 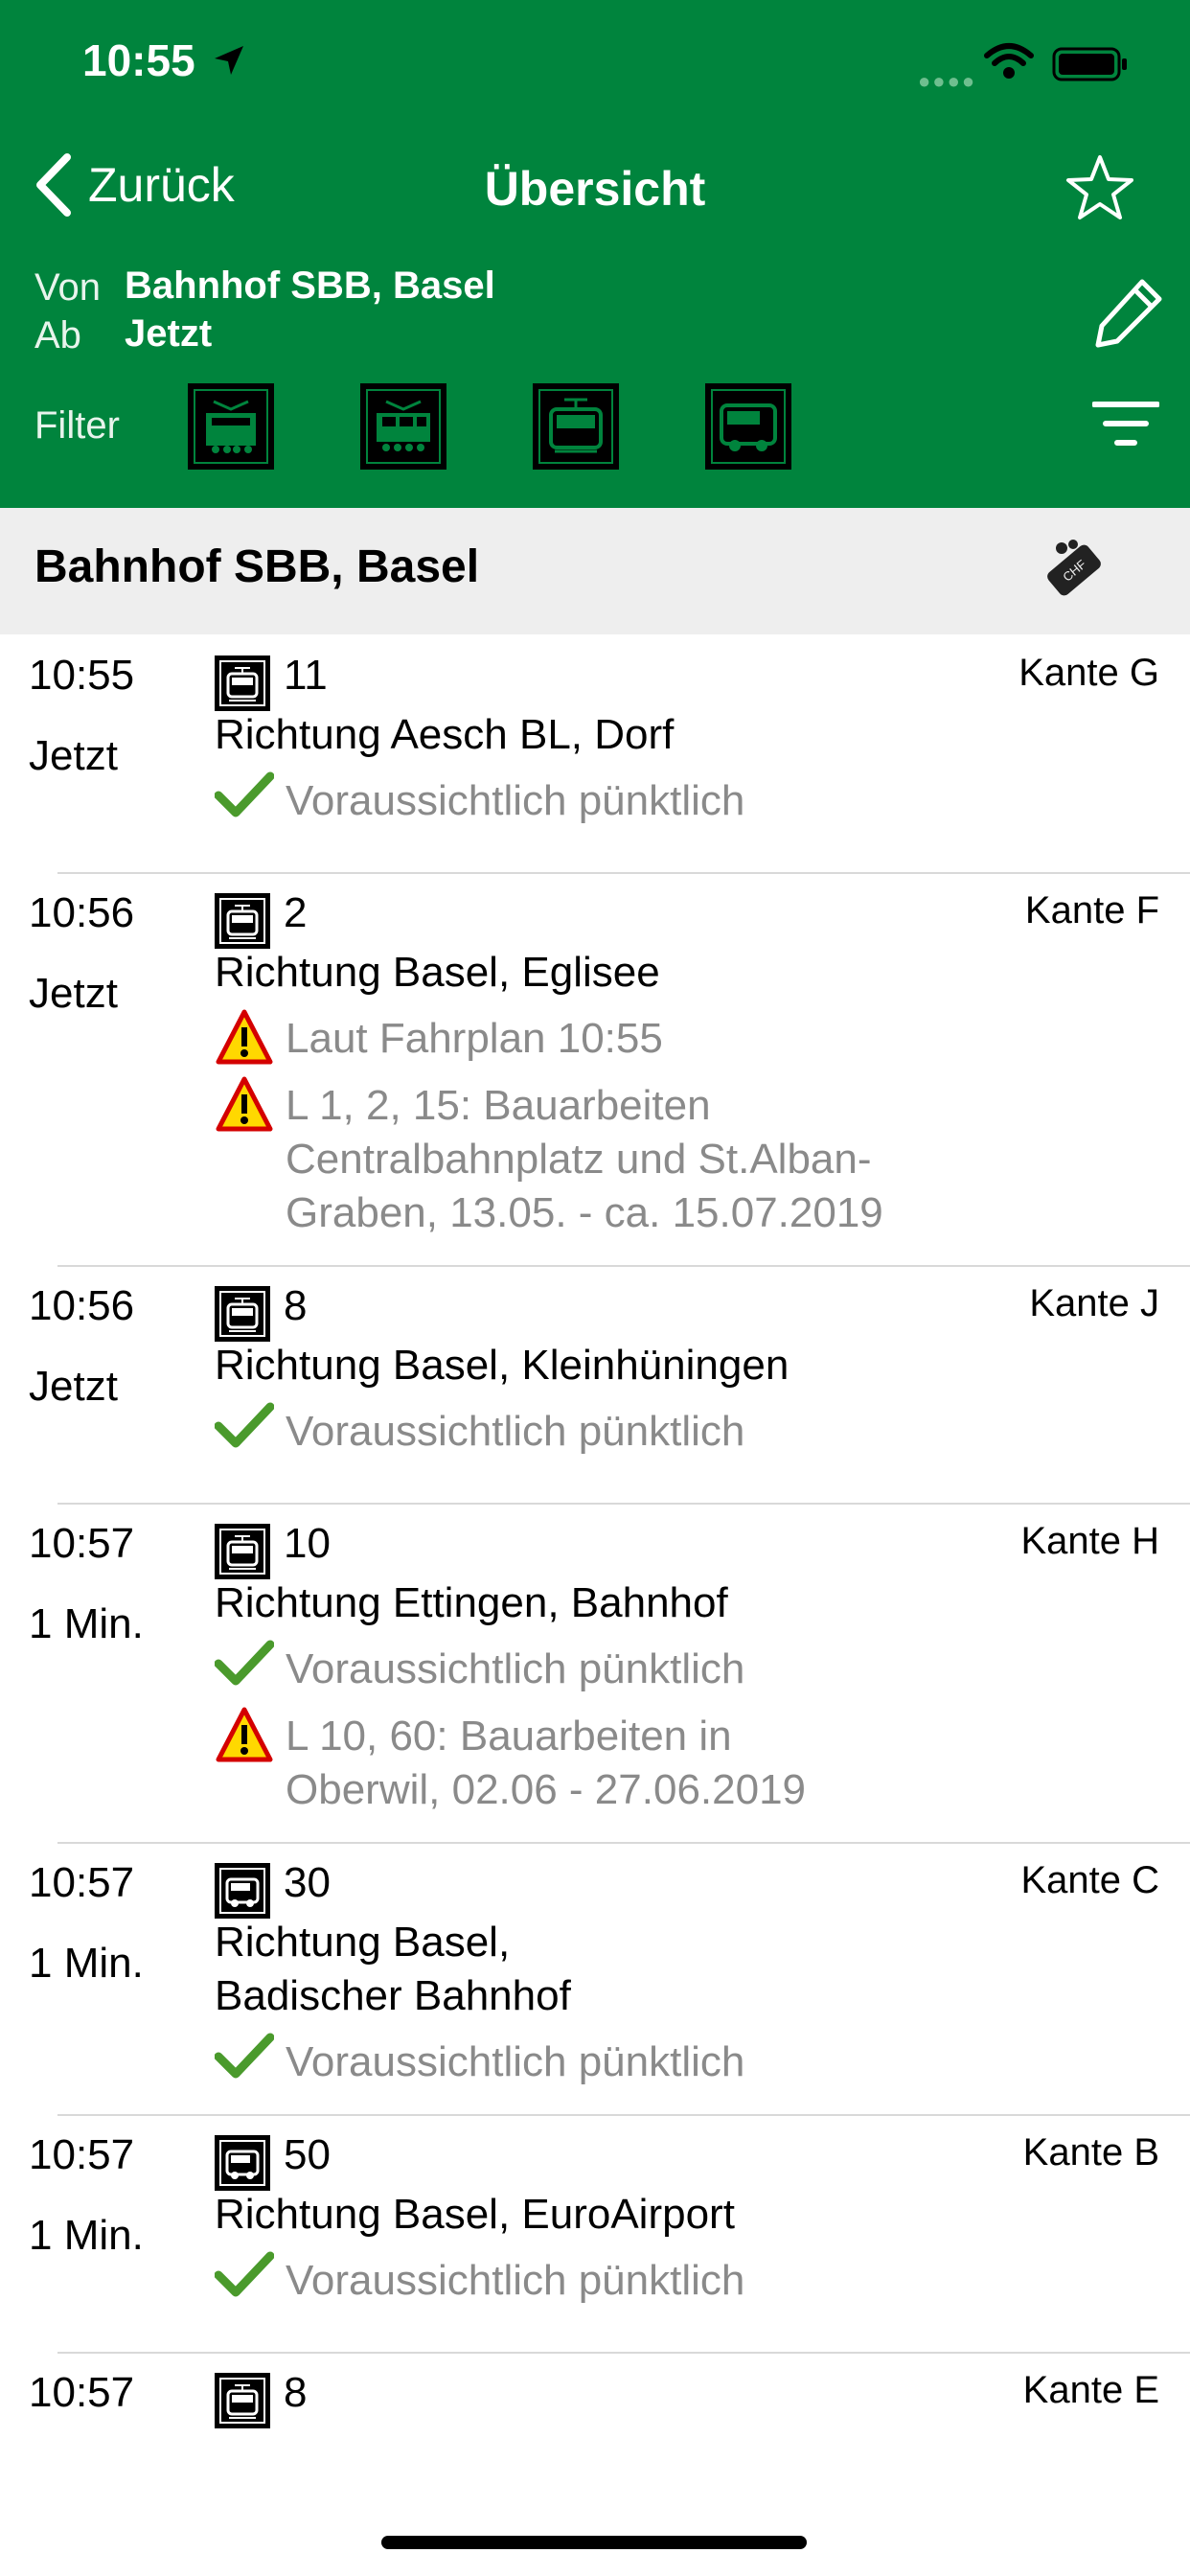 What do you see at coordinates (1092, 910) in the screenshot?
I see `platform-label: Kante F` at bounding box center [1092, 910].